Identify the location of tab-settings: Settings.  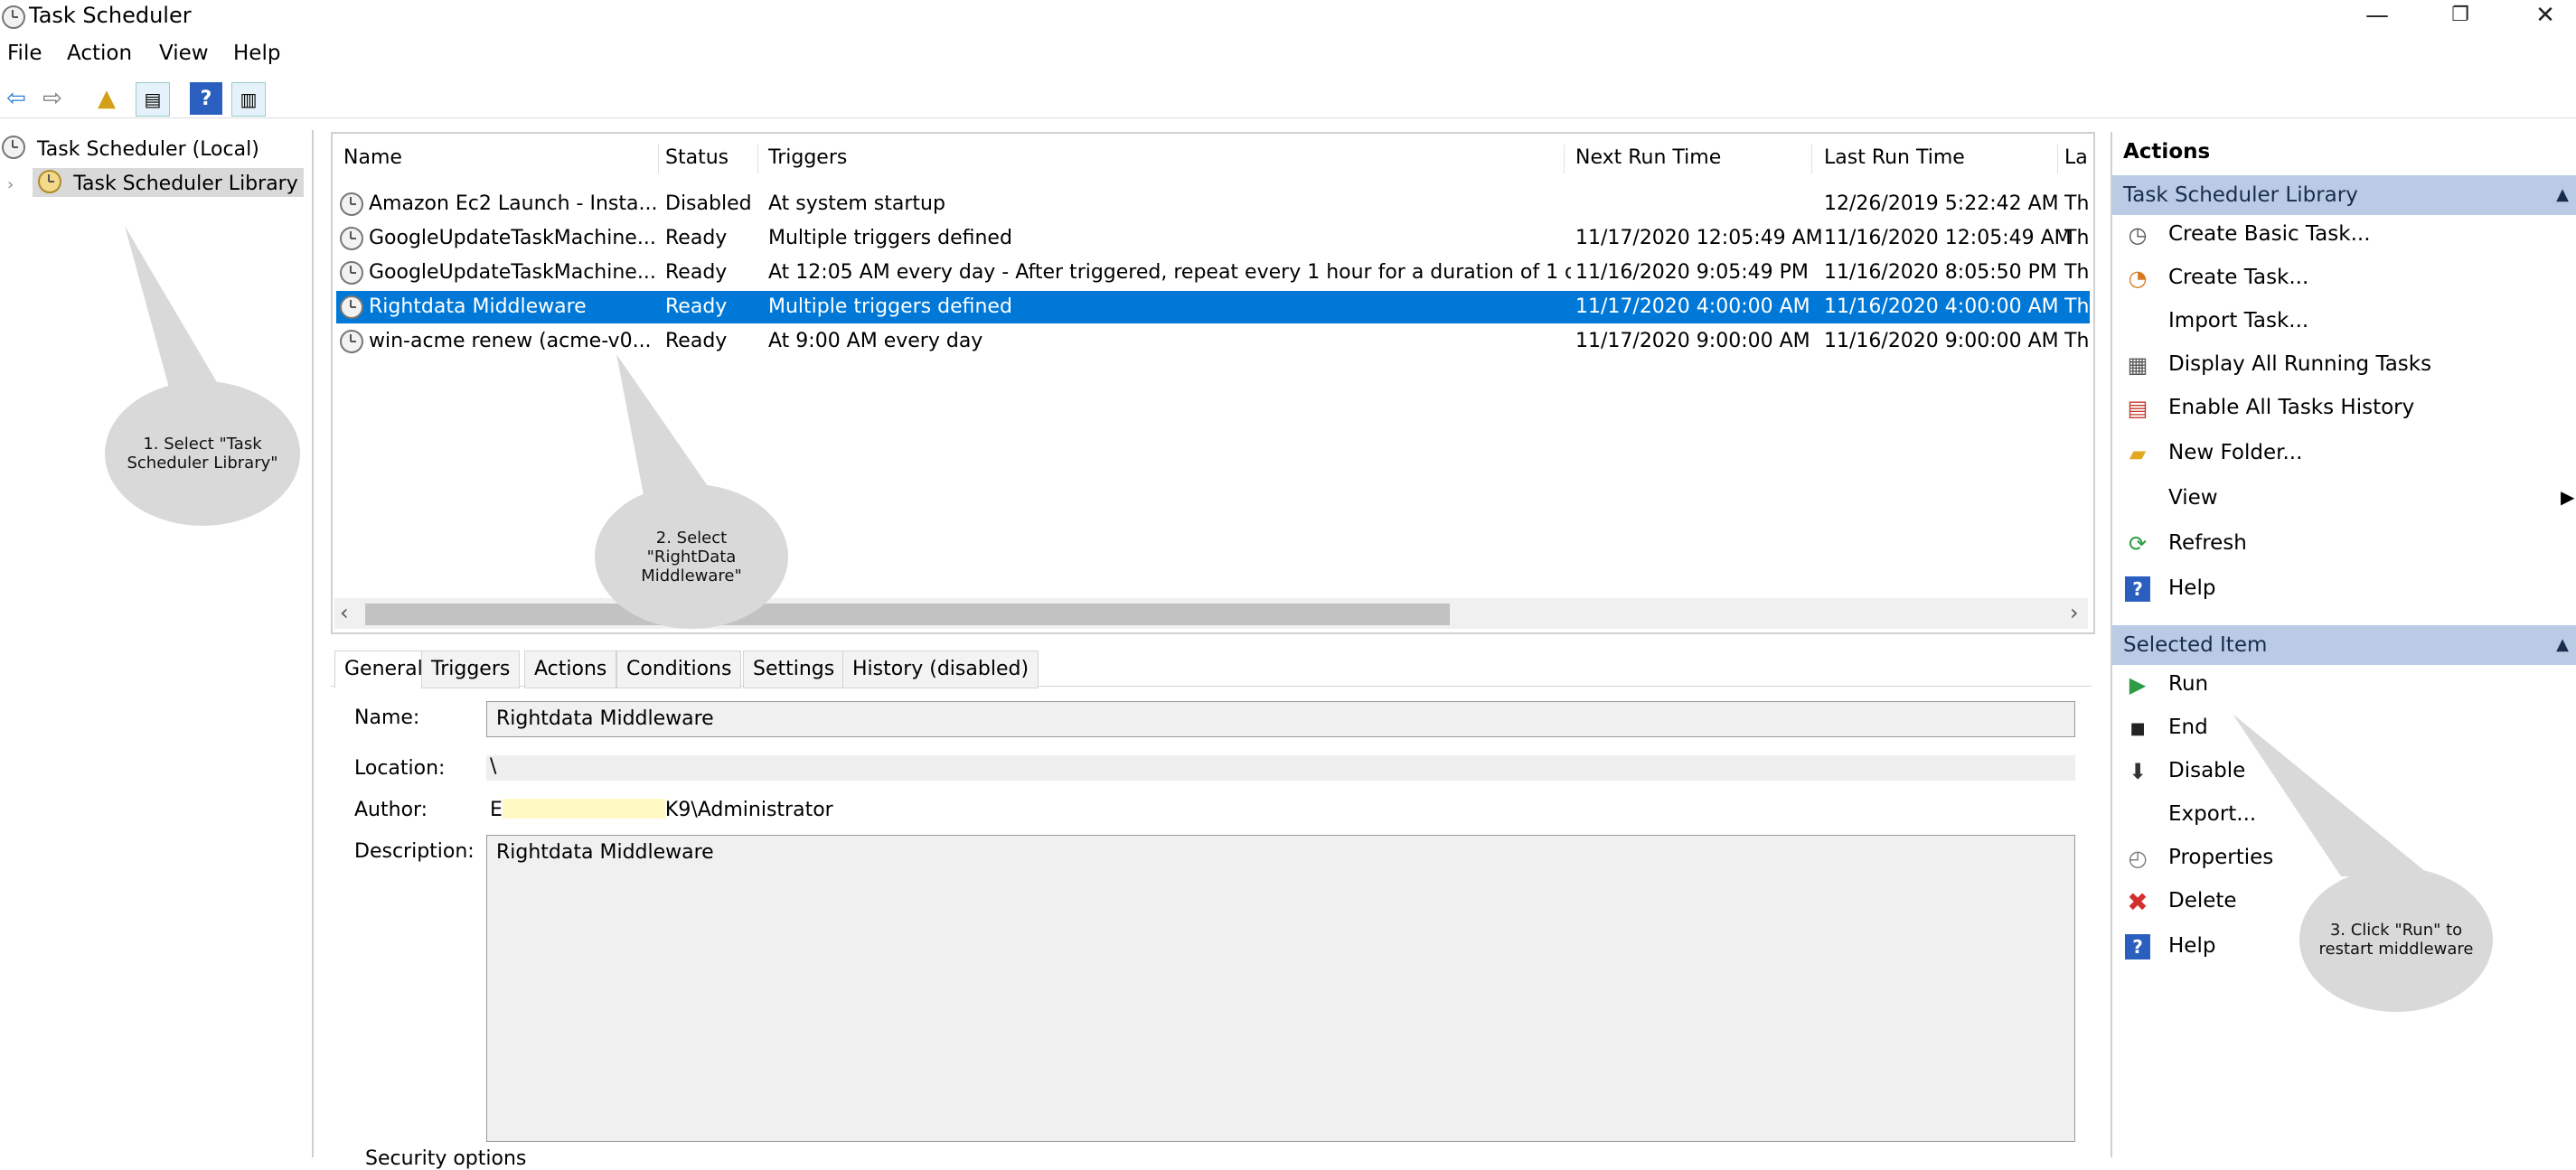
(794, 669).